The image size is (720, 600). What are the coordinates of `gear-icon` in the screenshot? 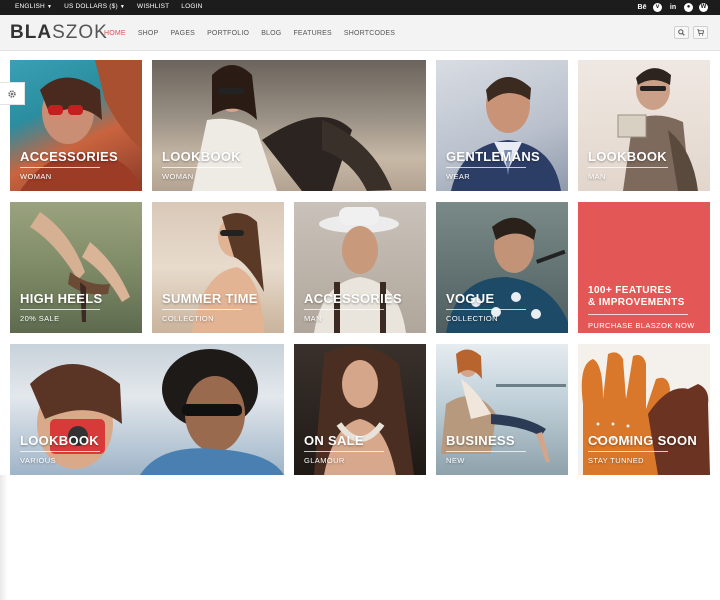 It's located at (12, 93).